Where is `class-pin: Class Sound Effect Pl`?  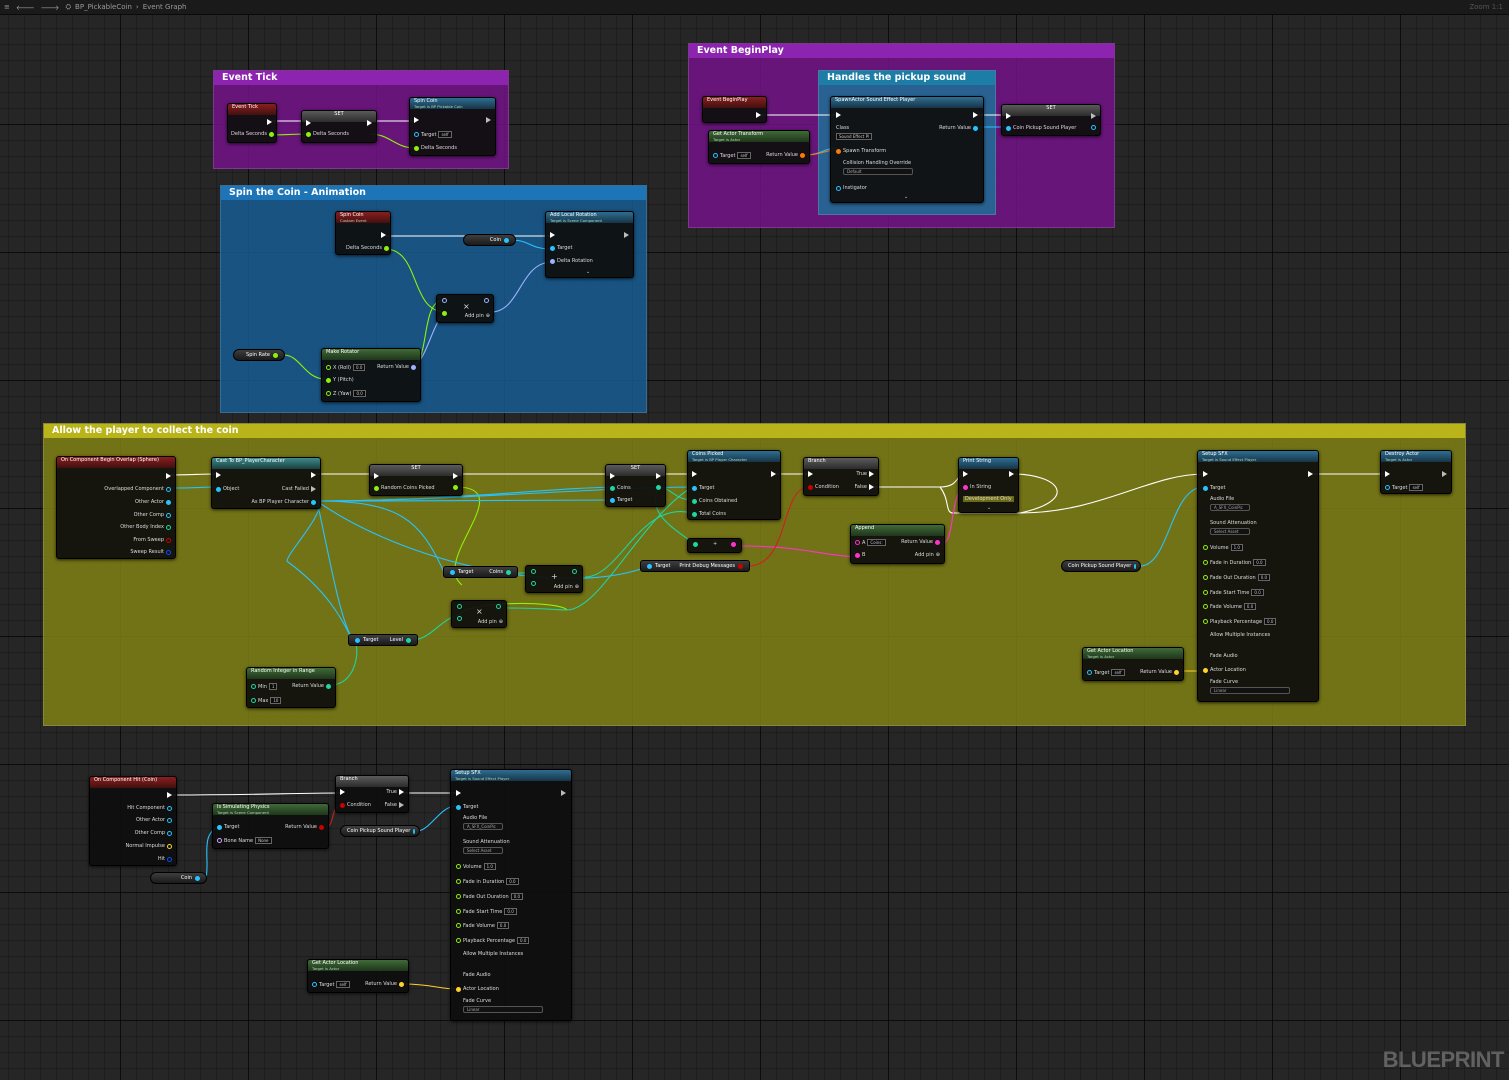 class-pin: Class Sound Effect Pl is located at coordinates (854, 132).